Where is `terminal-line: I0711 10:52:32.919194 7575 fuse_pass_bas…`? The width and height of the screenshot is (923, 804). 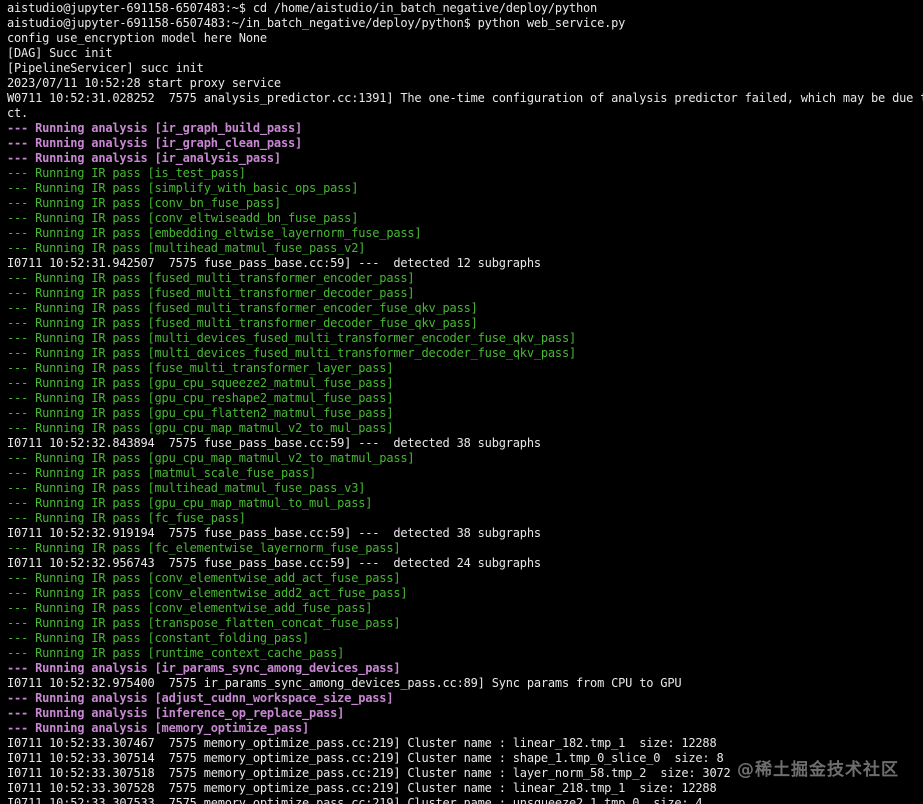
terminal-line: I0711 10:52:32.919194 7575 fuse_pass_bas… is located at coordinates (274, 533).